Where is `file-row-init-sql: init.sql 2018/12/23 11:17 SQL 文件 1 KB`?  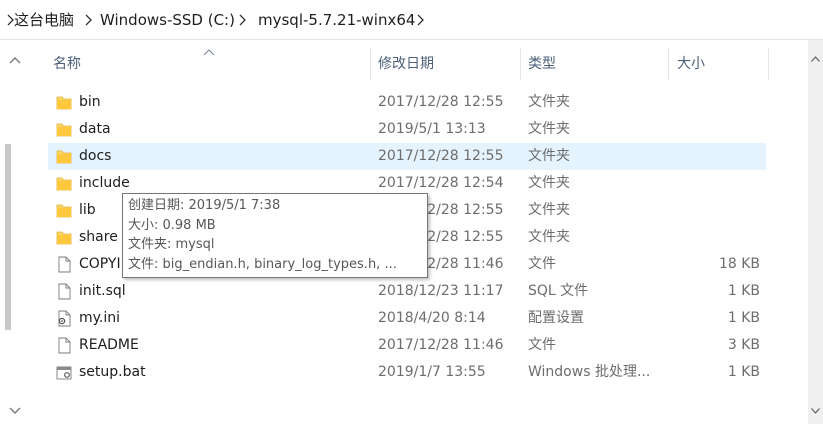 file-row-init-sql: init.sql 2018/12/23 11:17 SQL 文件 1 KB is located at coordinates (407, 291).